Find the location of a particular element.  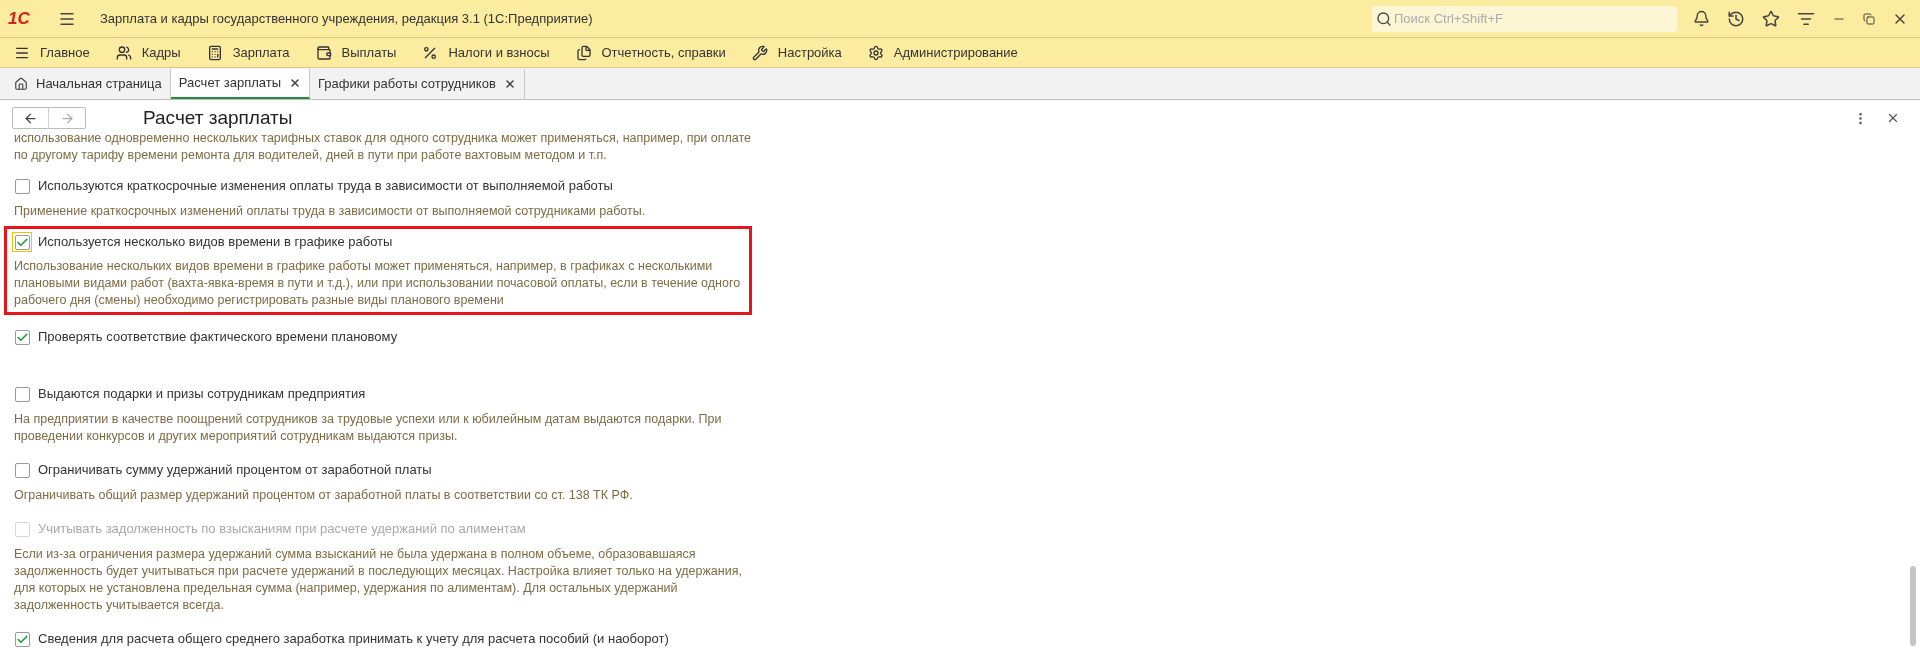

wallet-icon is located at coordinates (323, 52).